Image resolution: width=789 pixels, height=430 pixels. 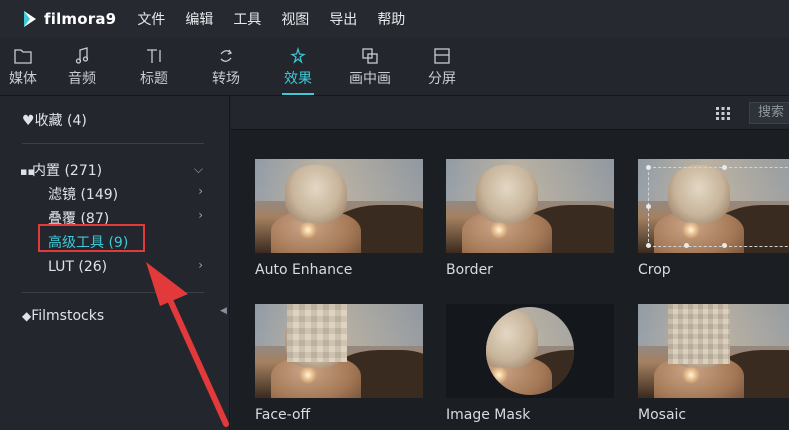 What do you see at coordinates (27, 171) in the screenshot?
I see `grid-small-icon: ▪▪` at bounding box center [27, 171].